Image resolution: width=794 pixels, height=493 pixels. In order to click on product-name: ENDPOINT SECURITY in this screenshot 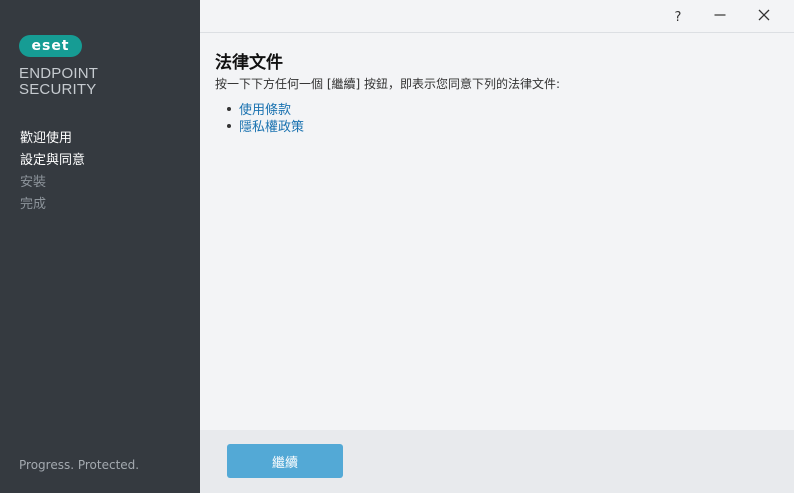, I will do `click(58, 82)`.